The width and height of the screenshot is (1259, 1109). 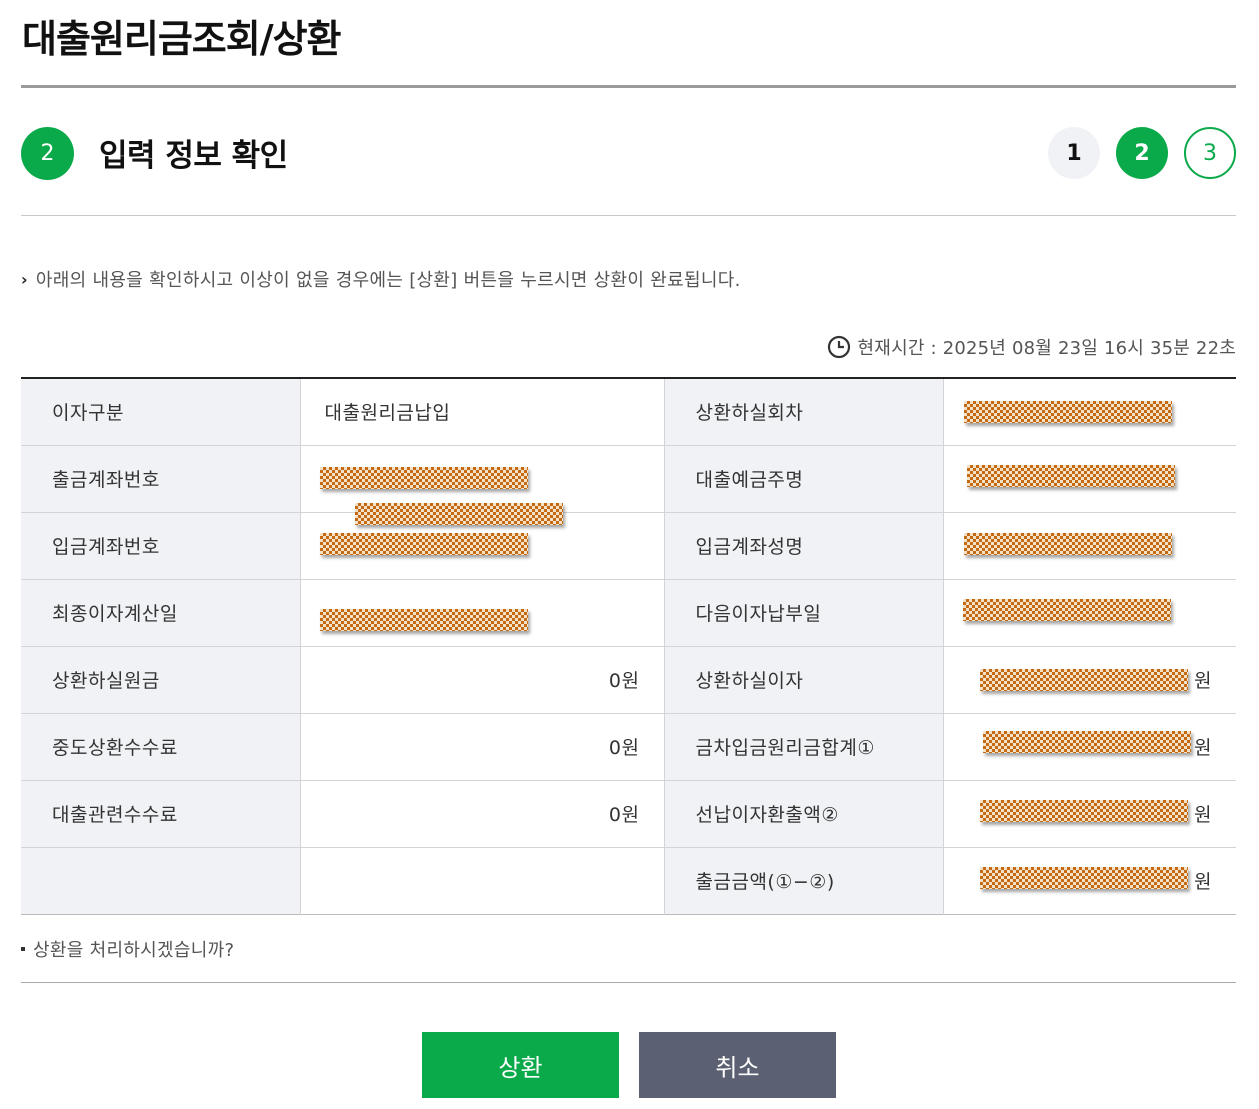 I want to click on step-indicator-3: 3, so click(x=1210, y=153).